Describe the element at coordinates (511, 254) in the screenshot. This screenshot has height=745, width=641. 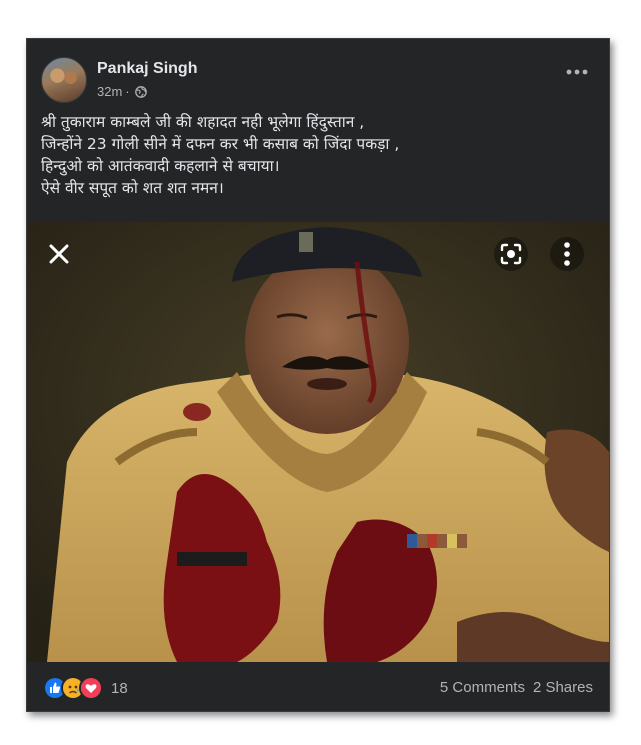
I see `lens-search-icon` at that location.